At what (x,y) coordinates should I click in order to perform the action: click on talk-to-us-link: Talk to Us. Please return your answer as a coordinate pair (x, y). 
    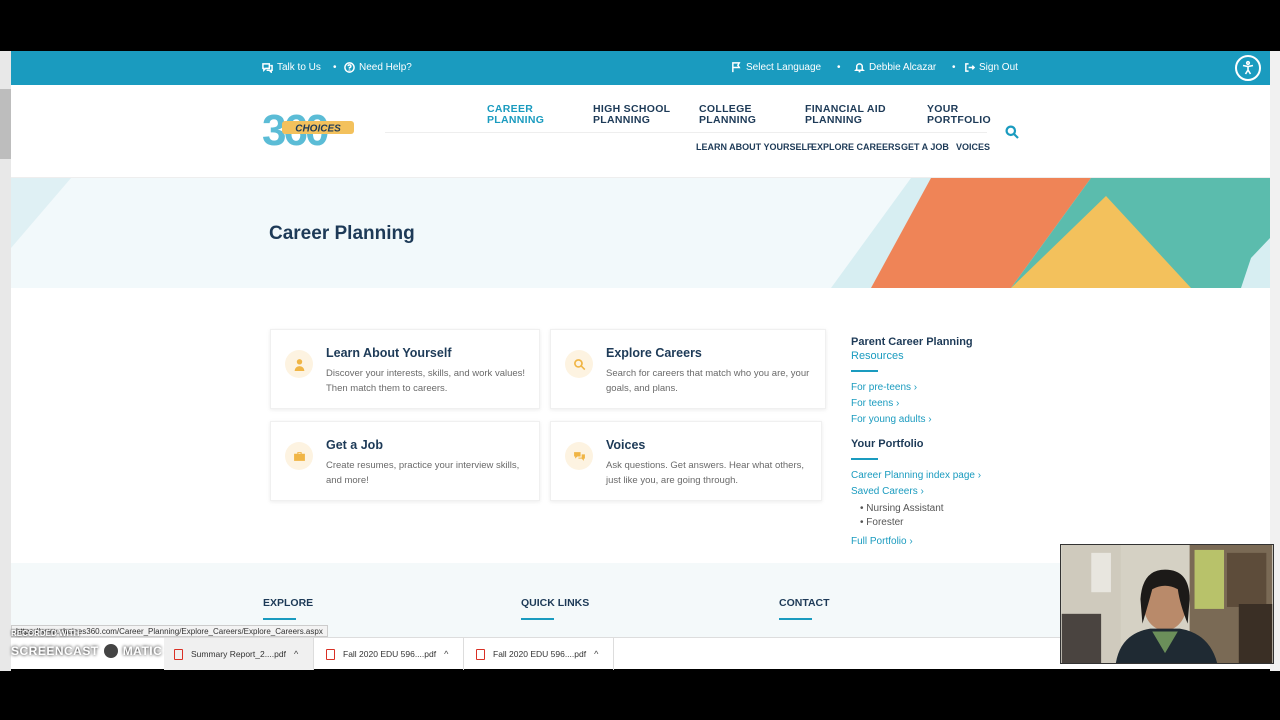
    Looking at the image, I should click on (291, 67).